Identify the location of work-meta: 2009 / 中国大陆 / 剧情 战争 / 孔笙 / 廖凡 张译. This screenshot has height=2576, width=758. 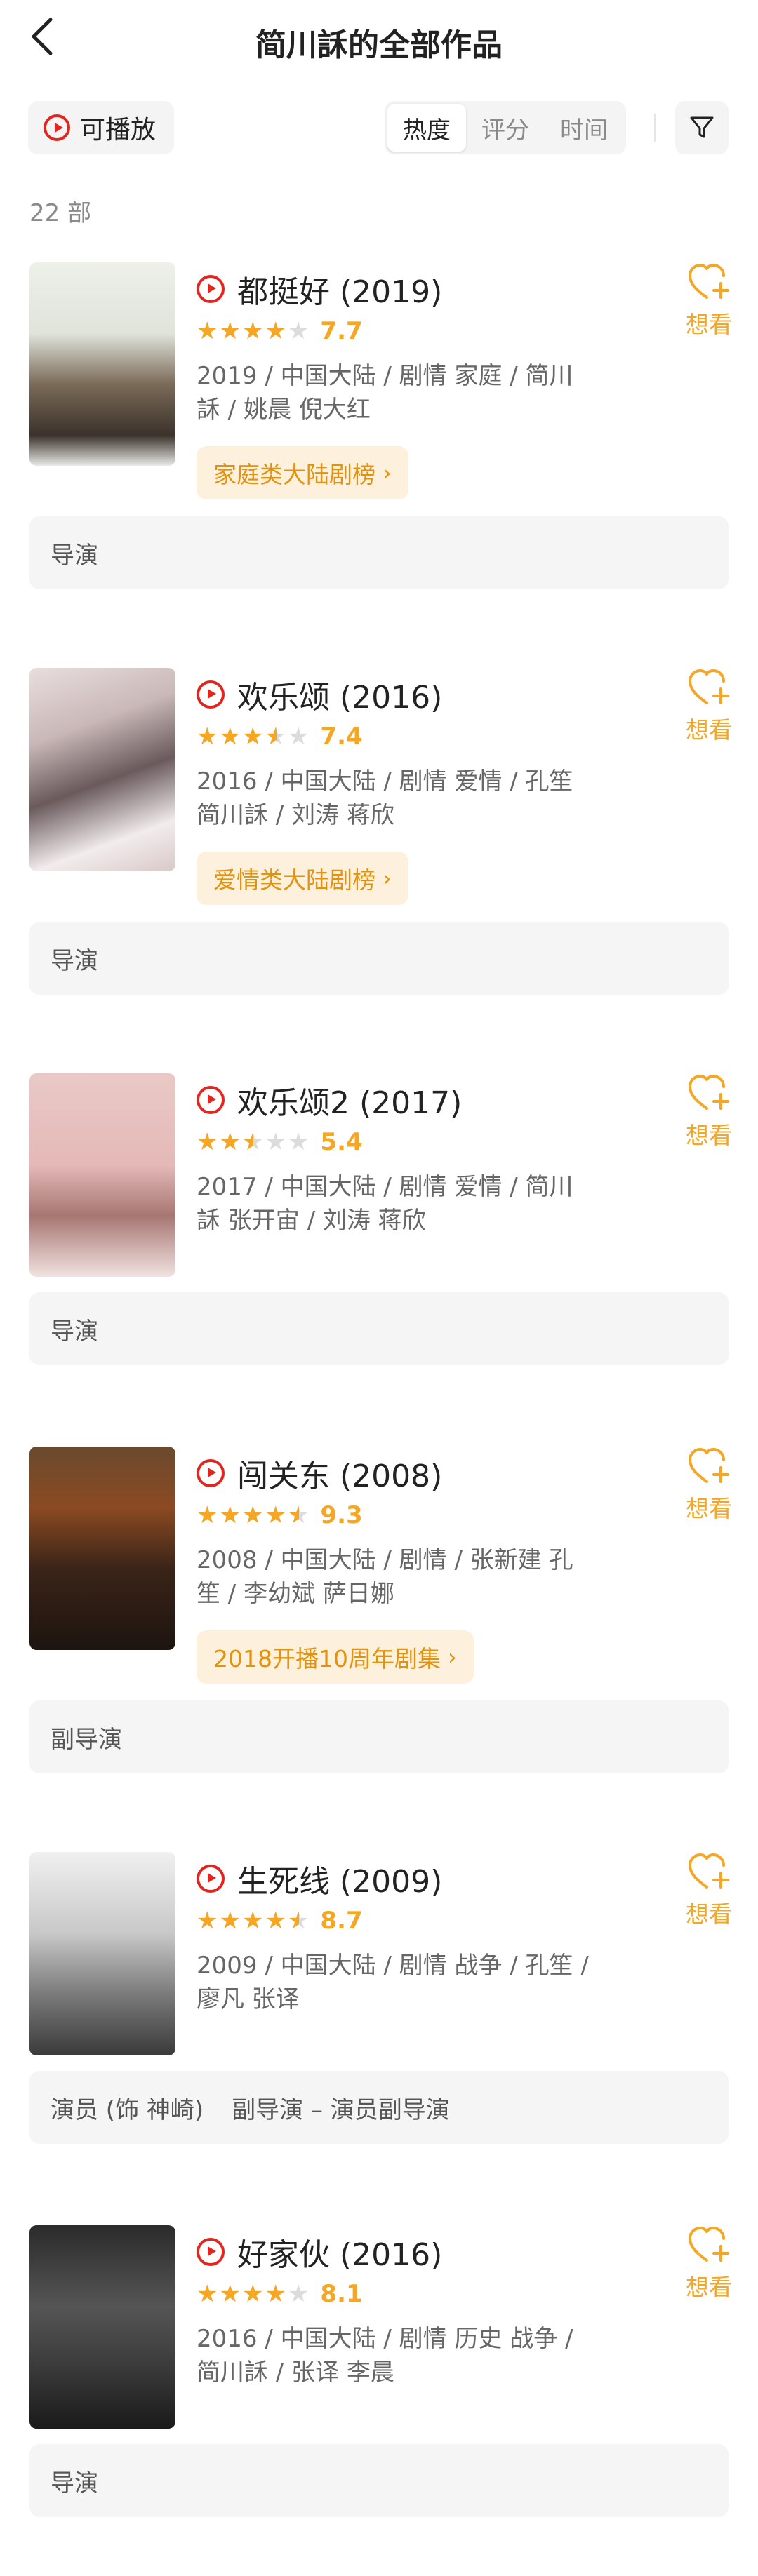
(393, 1983).